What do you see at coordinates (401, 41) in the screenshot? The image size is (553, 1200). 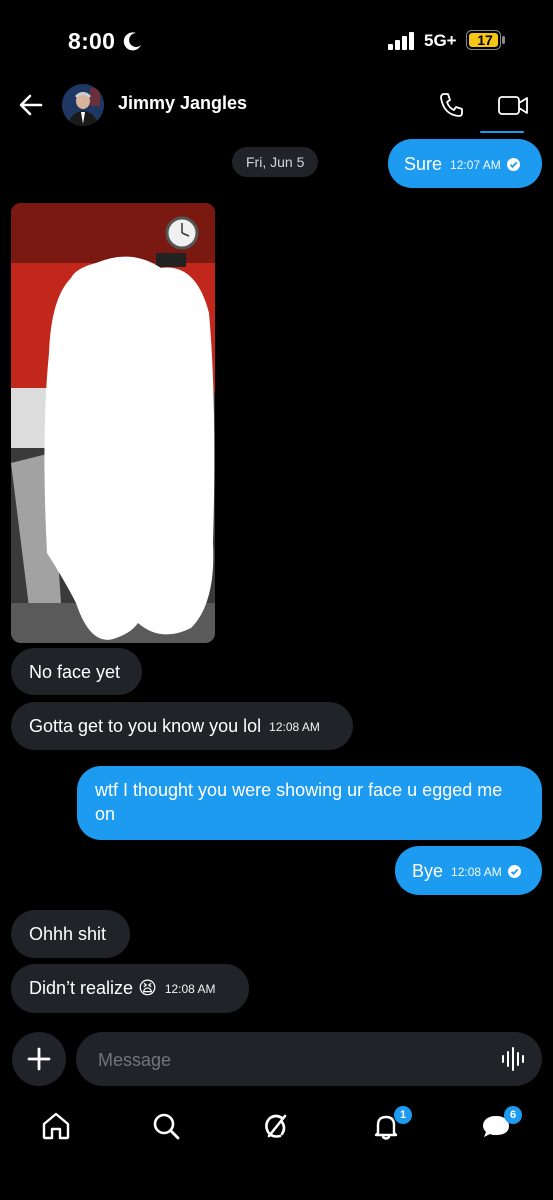 I see `cellular-signal-icon` at bounding box center [401, 41].